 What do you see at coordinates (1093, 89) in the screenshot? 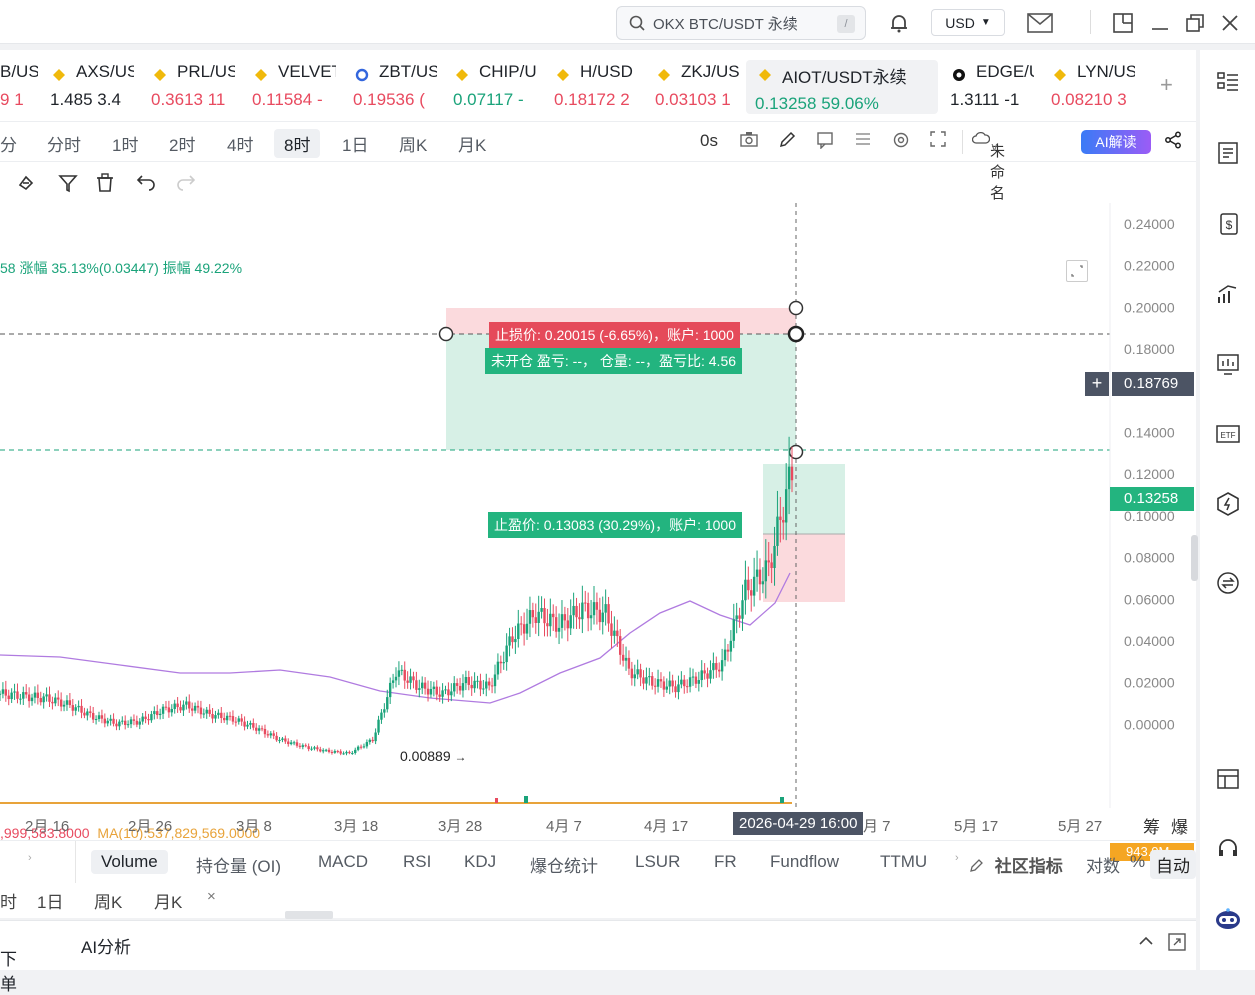
I see `ticker-tab: LYN/US 0.08210 3` at bounding box center [1093, 89].